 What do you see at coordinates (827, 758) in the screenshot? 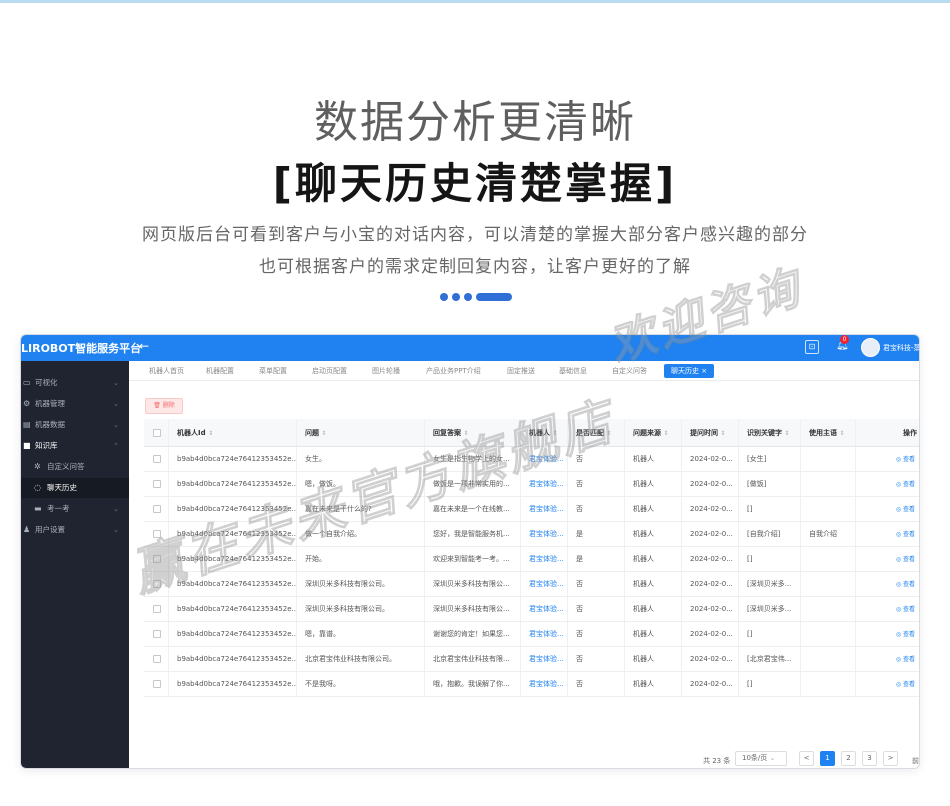
I see `page-button-1: 1` at bounding box center [827, 758].